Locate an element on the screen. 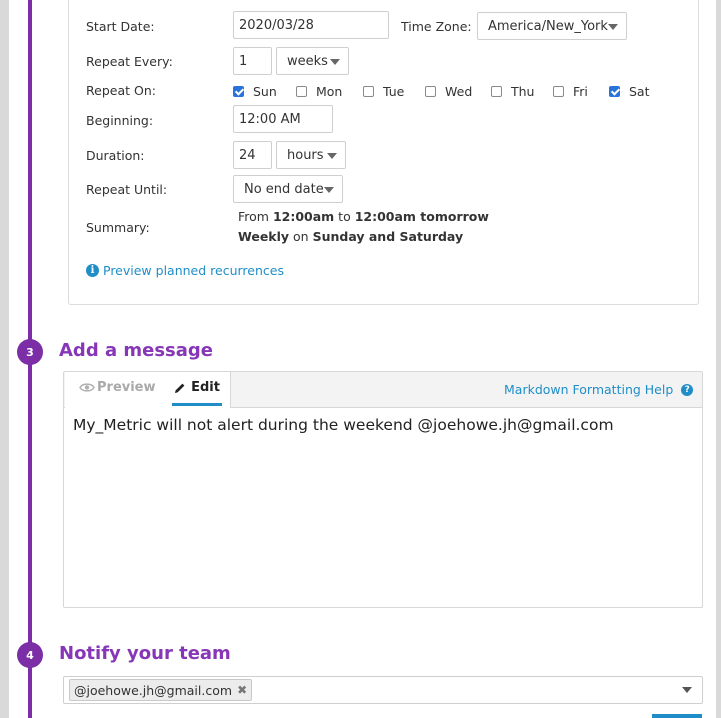  start-date-value: 2020/03/28 is located at coordinates (276, 25).